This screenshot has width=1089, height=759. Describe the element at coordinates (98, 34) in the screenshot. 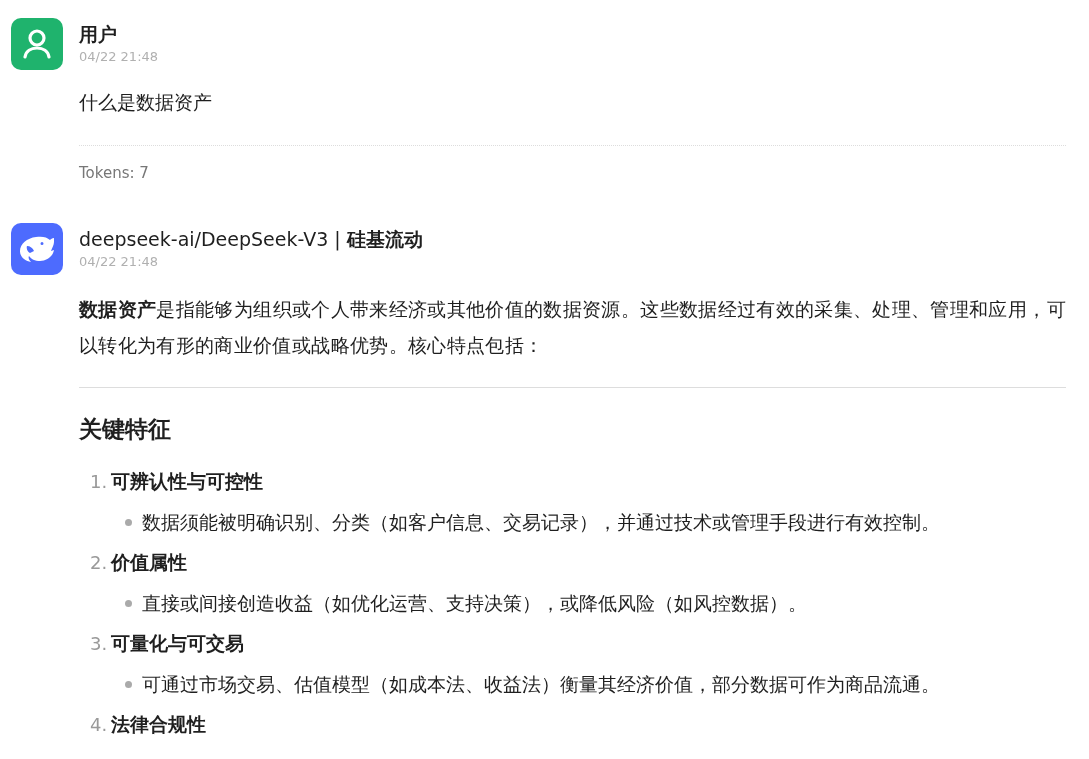

I see `sender-name: 用户` at that location.